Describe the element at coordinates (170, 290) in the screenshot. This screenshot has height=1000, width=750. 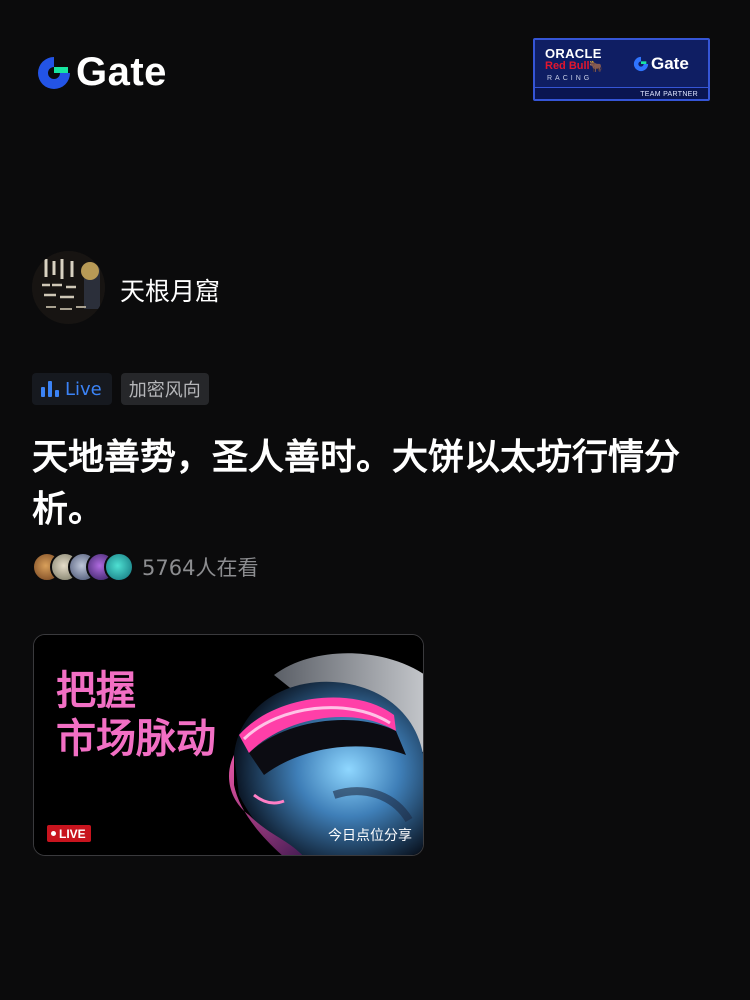
I see `author-name: 天根月窟` at that location.